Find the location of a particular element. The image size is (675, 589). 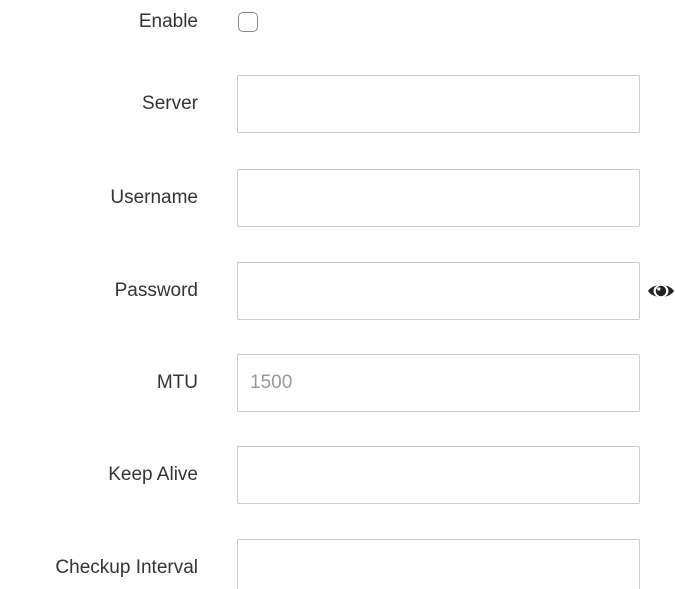

keep-alive-row: Keep Alive is located at coordinates (337, 475).